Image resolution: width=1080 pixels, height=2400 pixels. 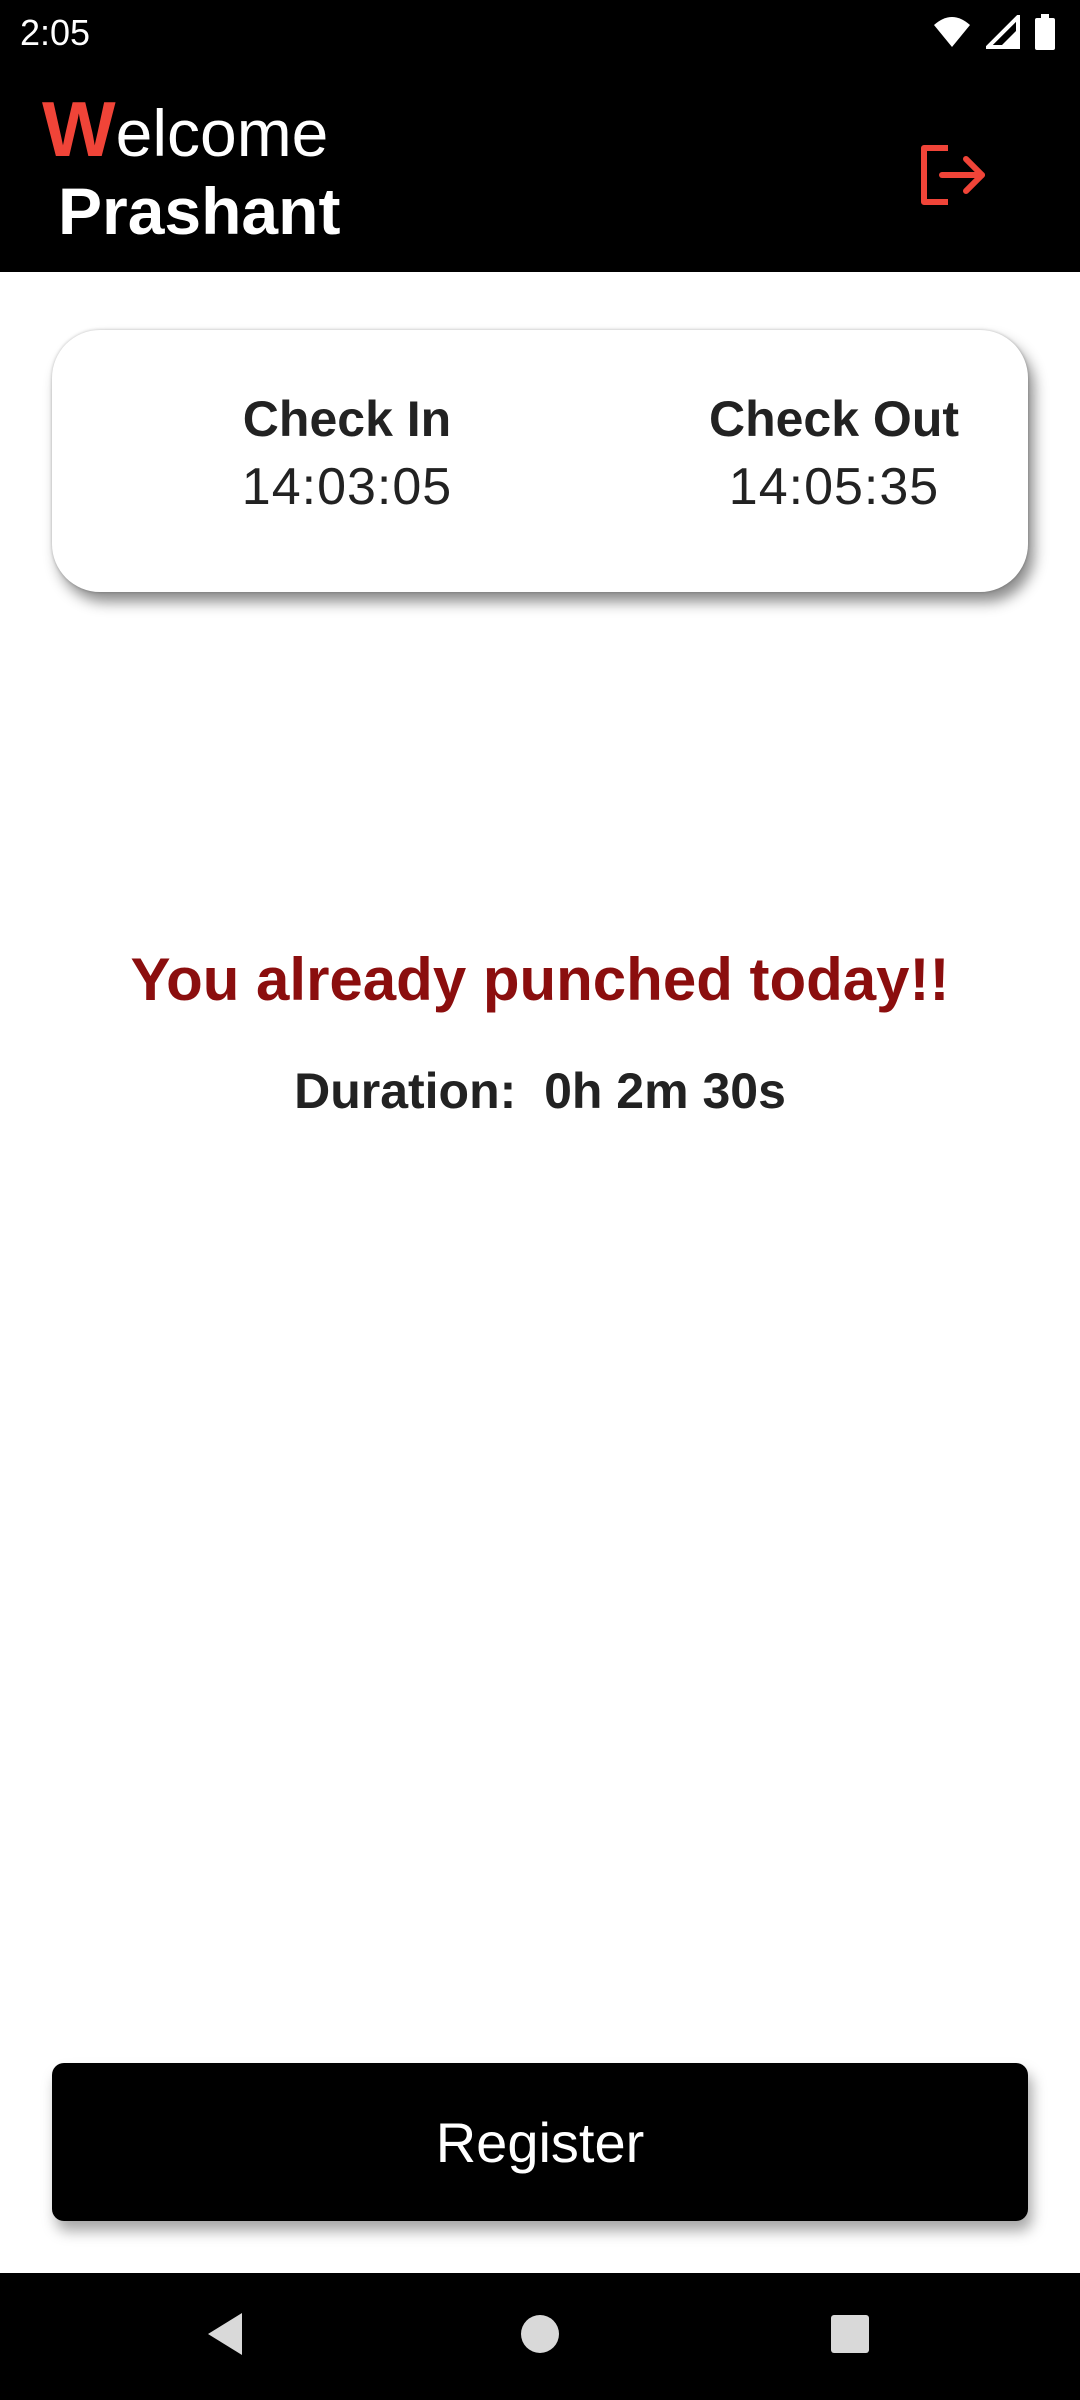 What do you see at coordinates (540, 979) in the screenshot?
I see `punch-status-message: You already punched today!!` at bounding box center [540, 979].